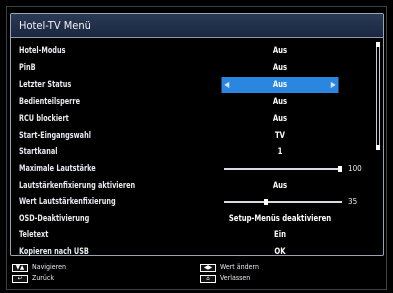 The width and height of the screenshot is (393, 293). I want to click on row-pinb: PinB Aus, so click(197, 68).